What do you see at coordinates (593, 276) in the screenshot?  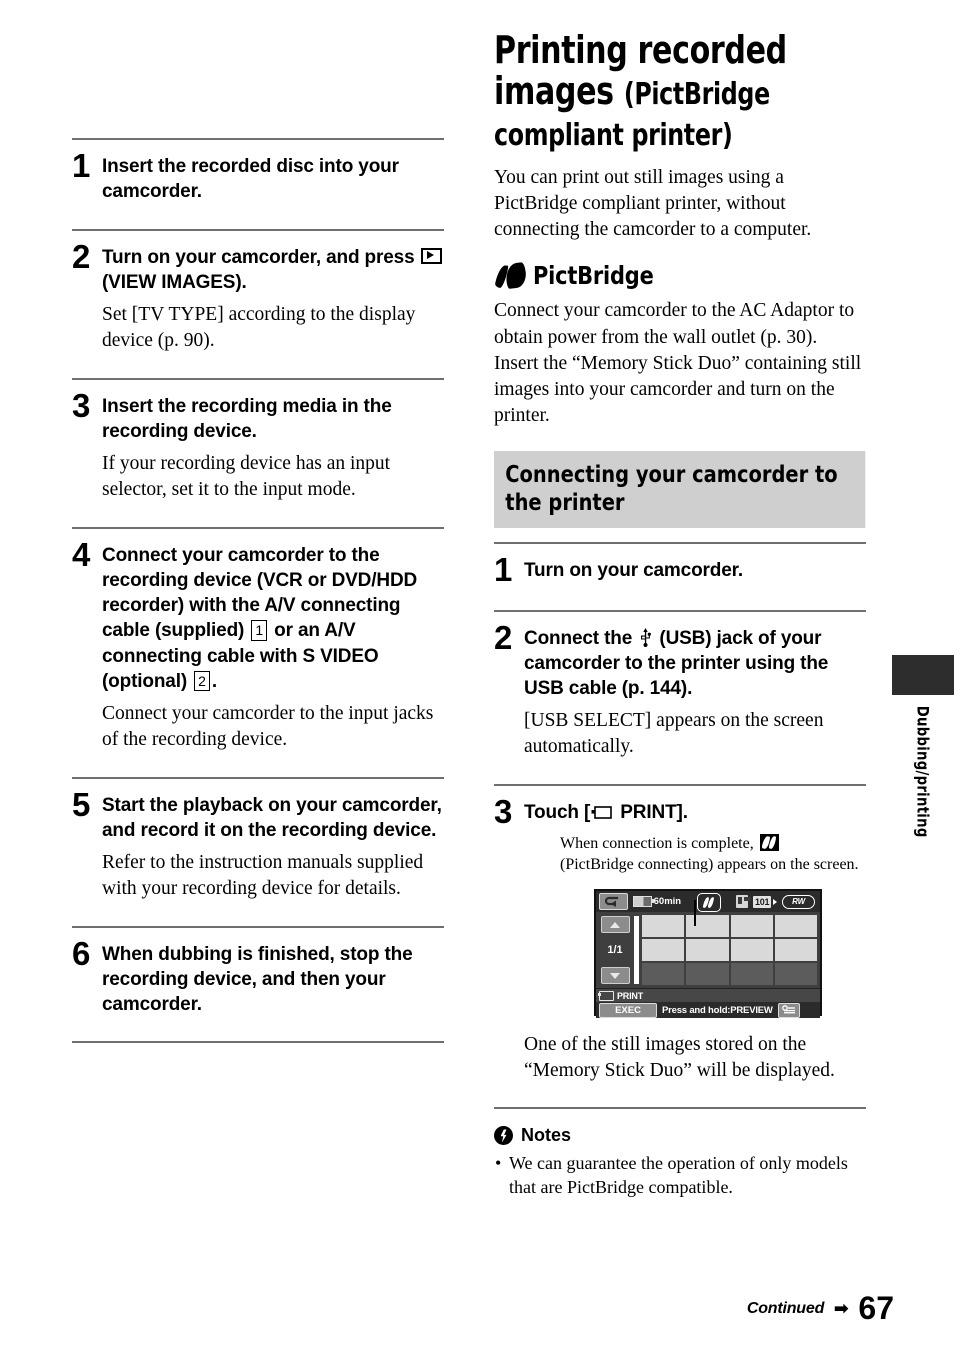 I see `pictbridge-wordmark: PictBridge` at bounding box center [593, 276].